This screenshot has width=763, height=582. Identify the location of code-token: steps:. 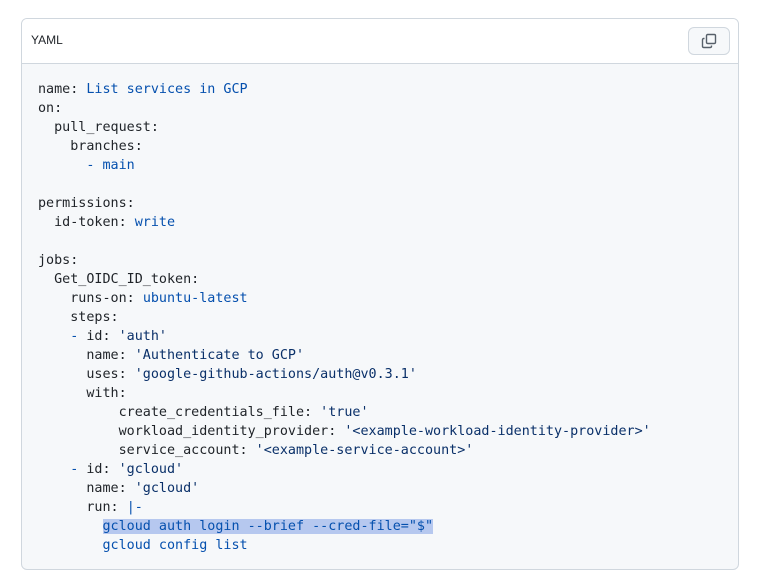
(78, 317).